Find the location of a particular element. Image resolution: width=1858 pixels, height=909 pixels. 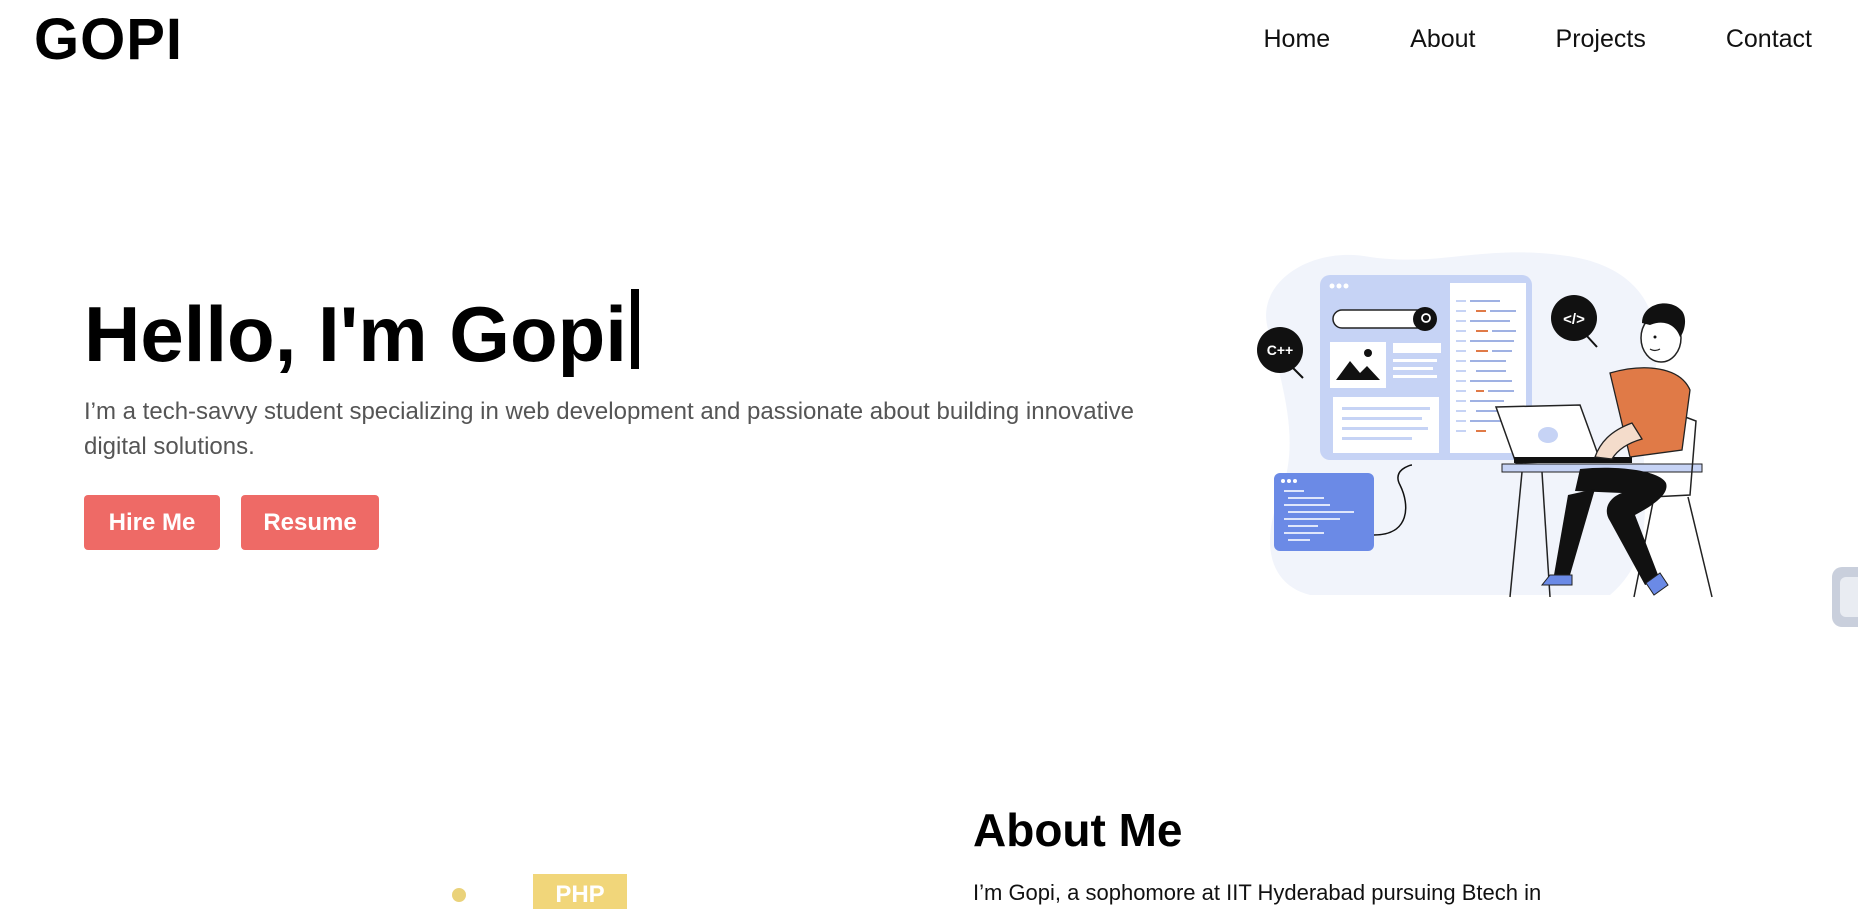

nav-home-link: Home is located at coordinates (1296, 39).